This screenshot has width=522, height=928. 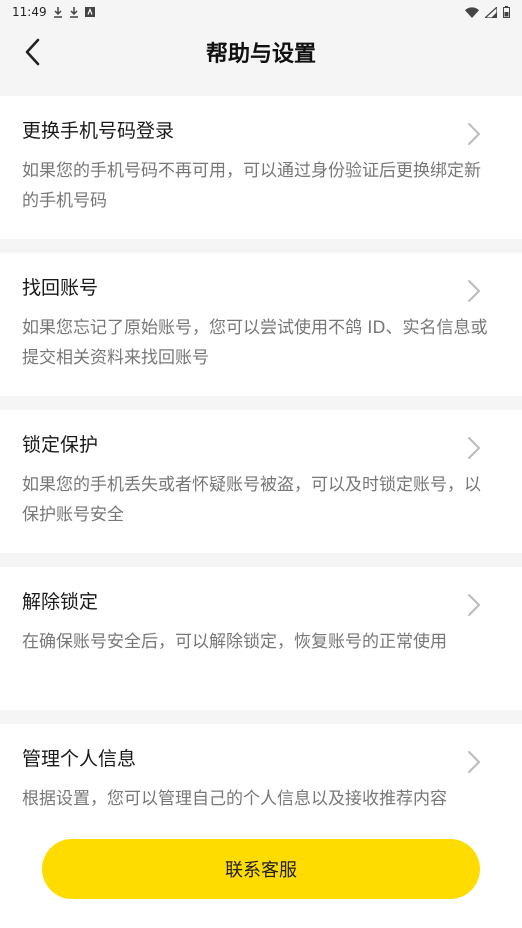 What do you see at coordinates (261, 775) in the screenshot?
I see `help-item-manage-personal-info: 管理个人信息 根据设置，您可以管理自己的个人信息以及接收推荐内容` at bounding box center [261, 775].